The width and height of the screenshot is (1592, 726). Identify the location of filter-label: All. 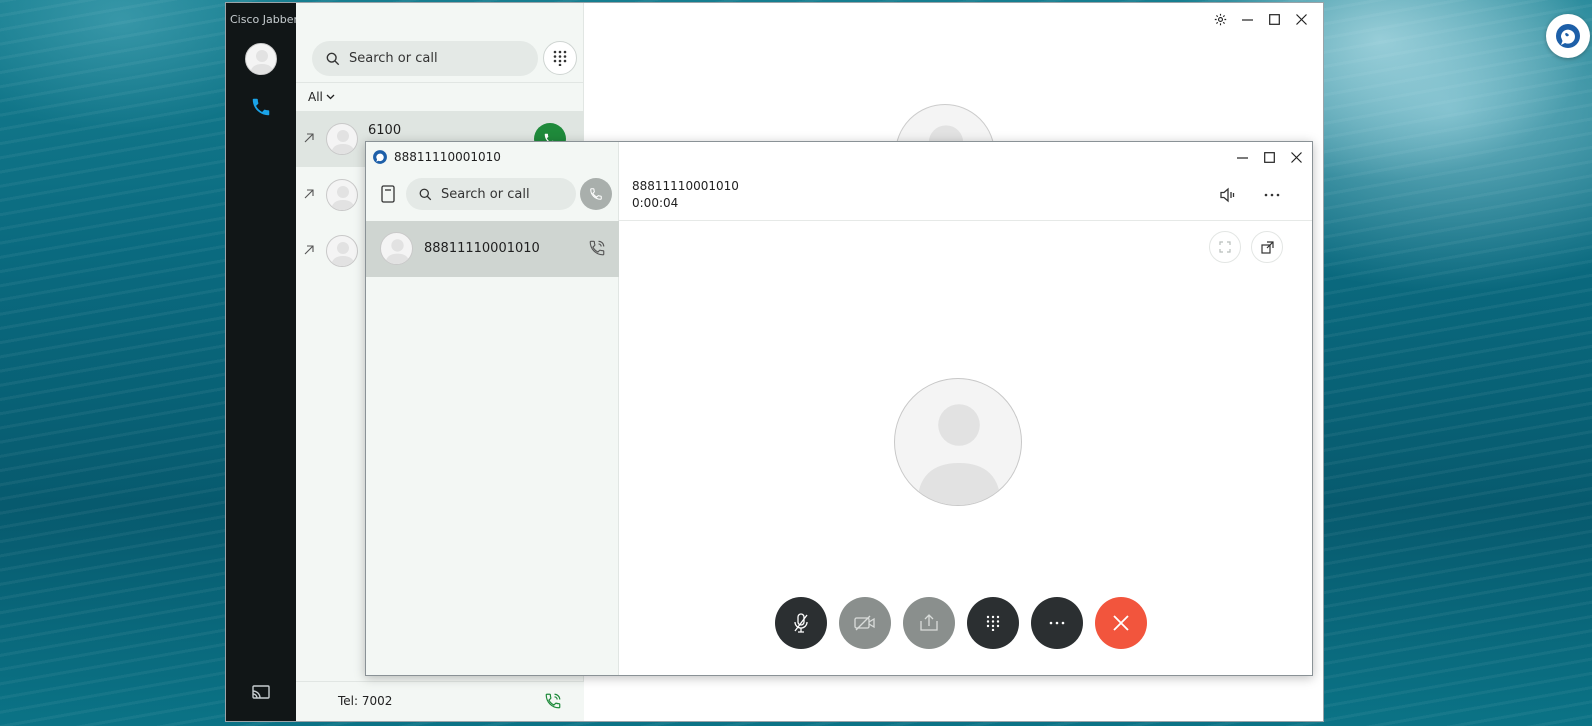
(315, 97).